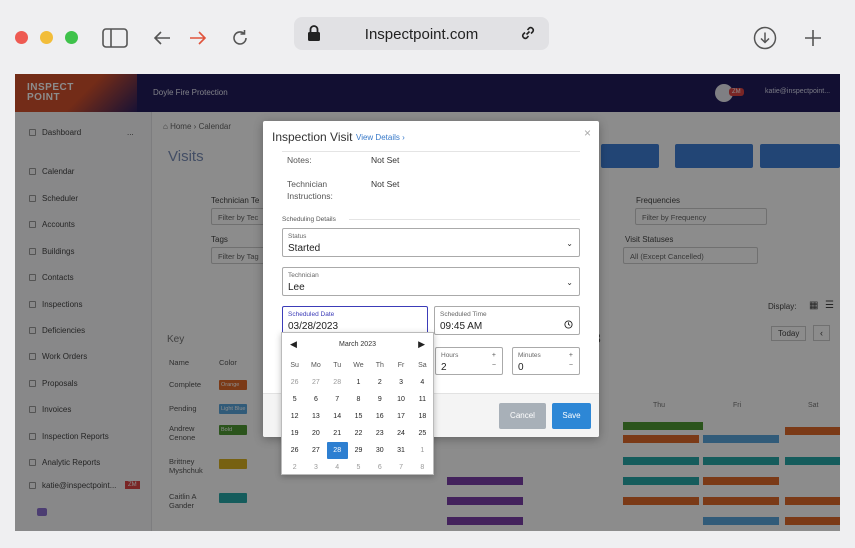 This screenshot has height=548, width=855. I want to click on scheduled-time-label: Scheduled Time, so click(463, 314).